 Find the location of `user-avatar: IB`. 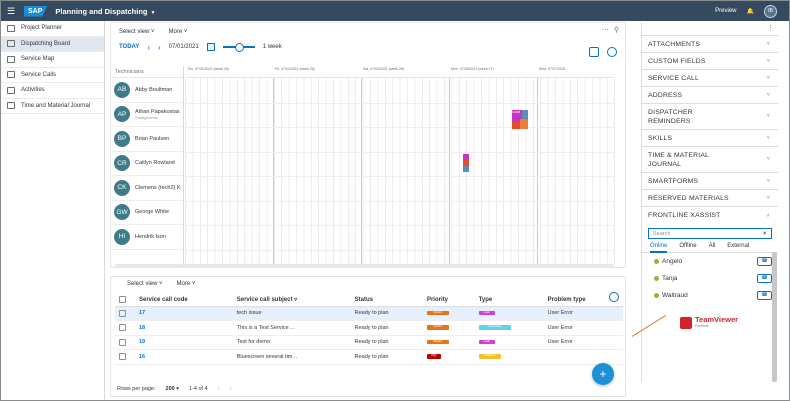

user-avatar: IB is located at coordinates (770, 11).